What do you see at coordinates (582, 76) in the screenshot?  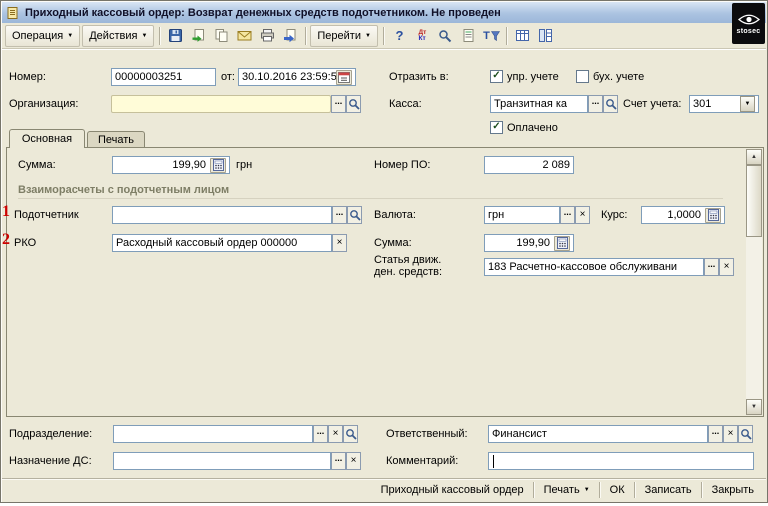 I see `fin-accounting-checkbox` at bounding box center [582, 76].